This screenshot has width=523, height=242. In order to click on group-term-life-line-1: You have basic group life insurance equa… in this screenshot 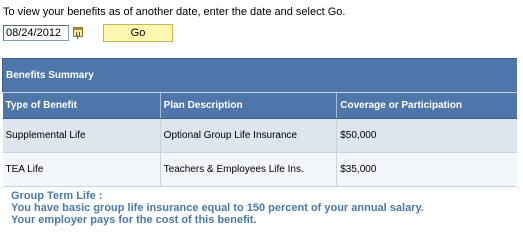, I will do `click(217, 208)`.